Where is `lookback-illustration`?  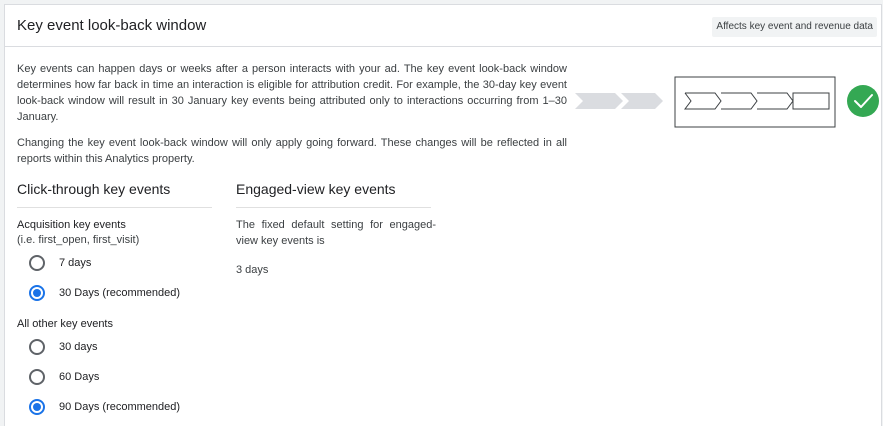 lookback-illustration is located at coordinates (727, 102).